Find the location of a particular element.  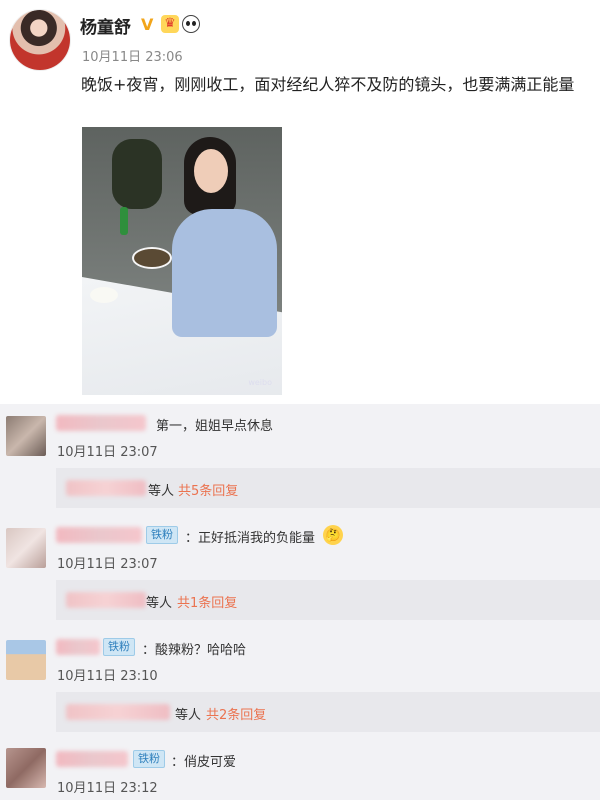

reply-summary: 等人 共2条回复 is located at coordinates (328, 712).